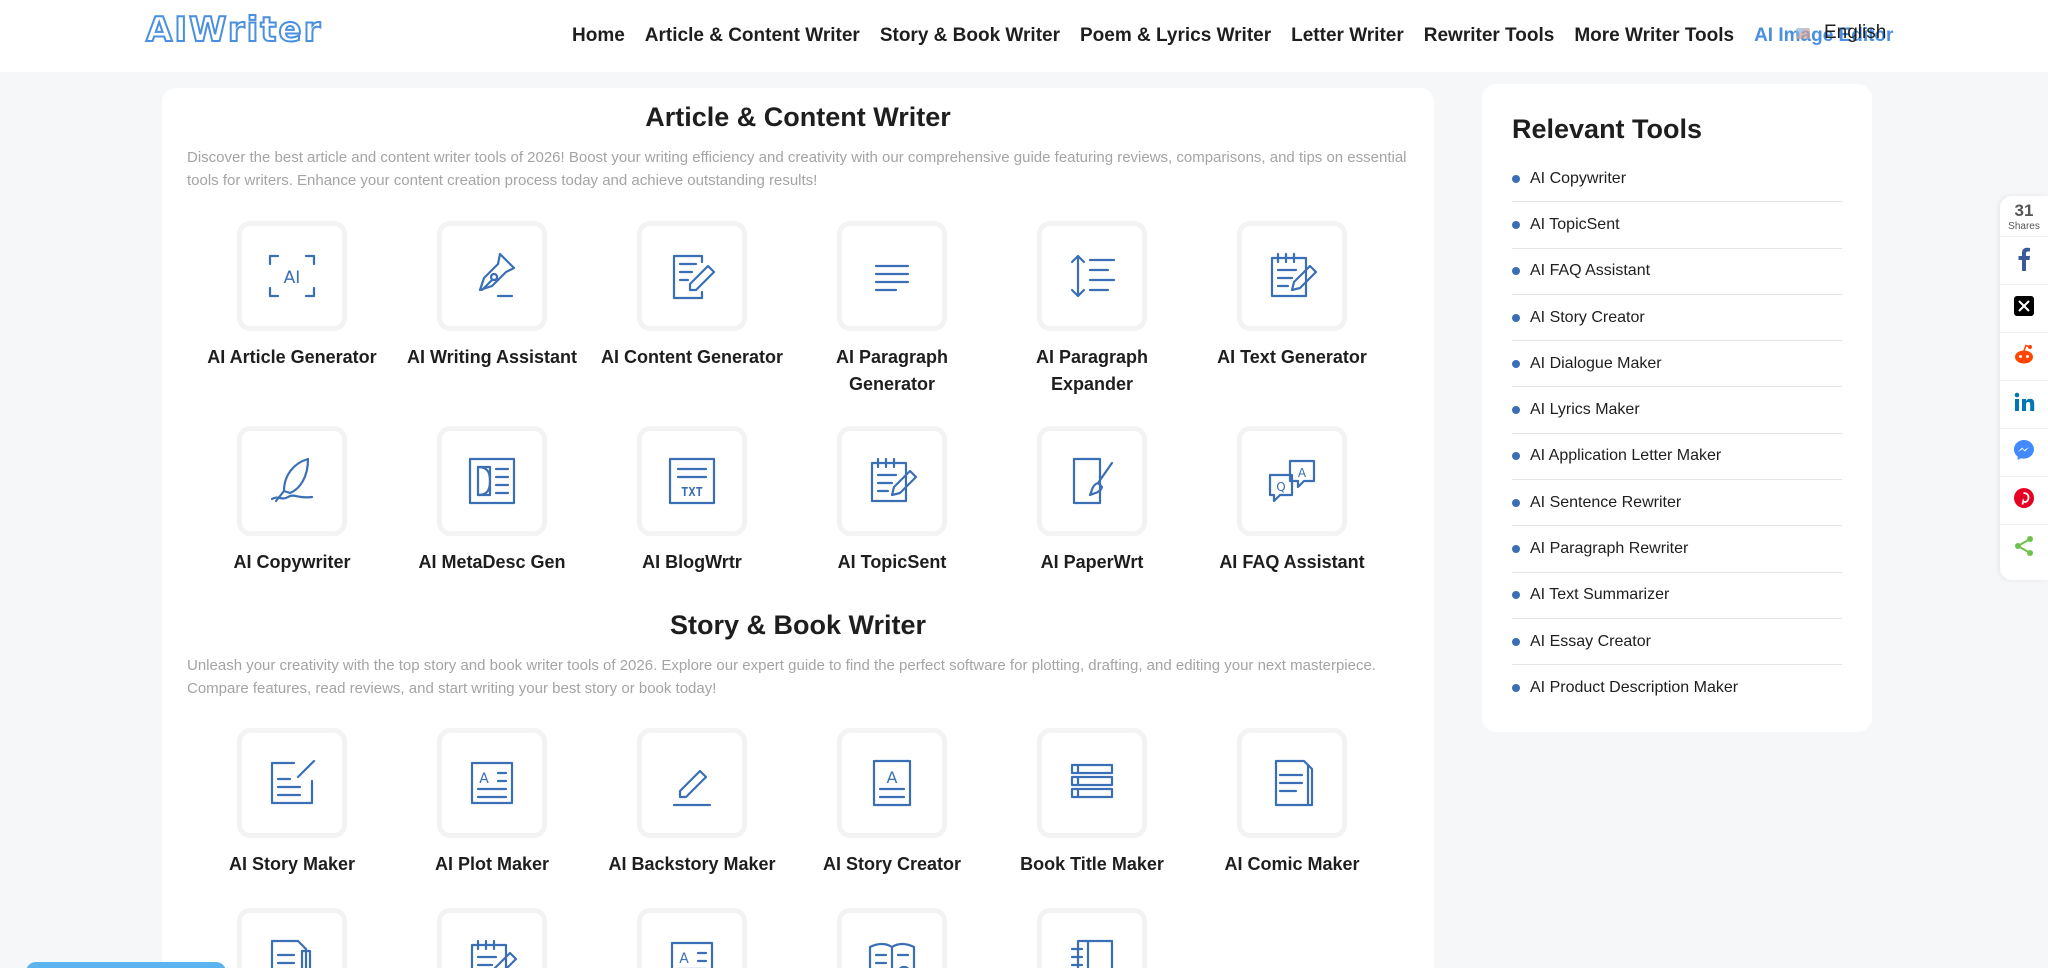 The image size is (2048, 968). I want to click on relevant-tool-item: AI Application Letter Maker, so click(1677, 457).